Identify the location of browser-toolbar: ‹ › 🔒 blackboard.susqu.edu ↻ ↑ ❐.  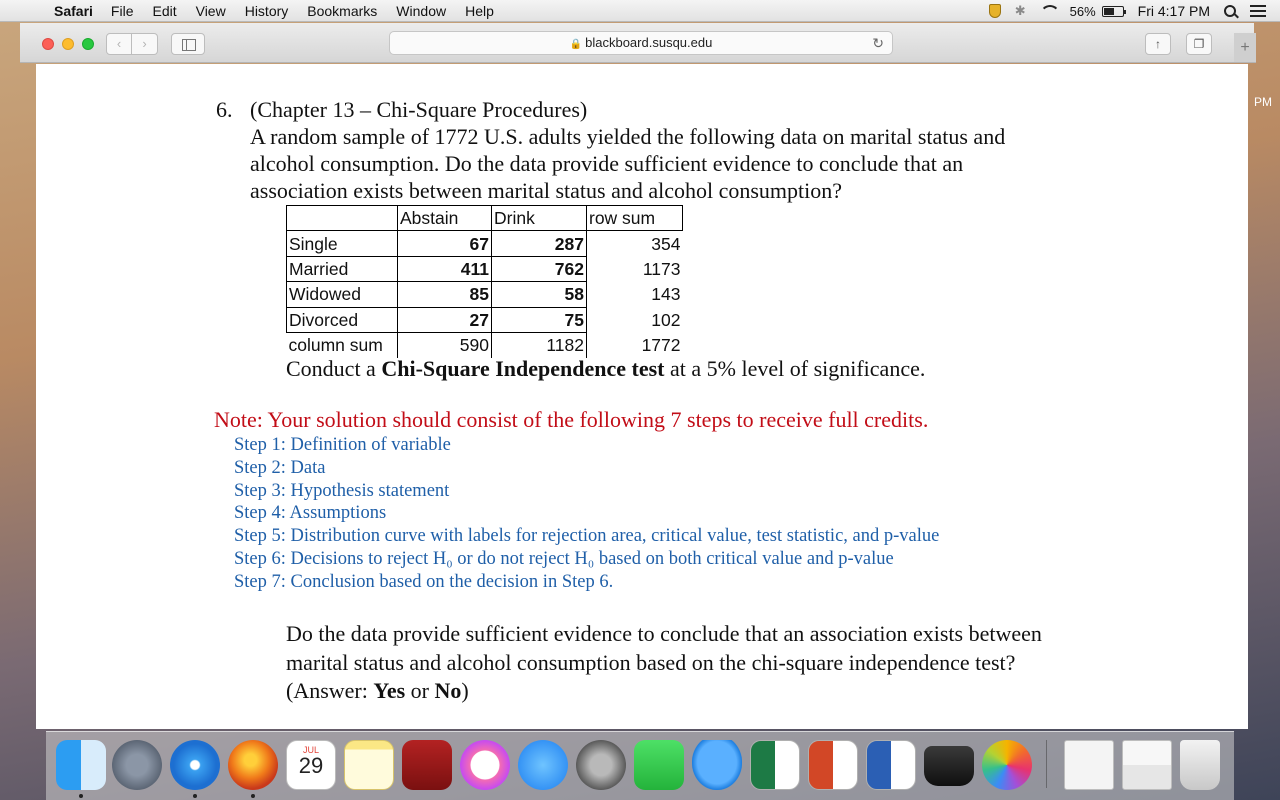
(637, 43).